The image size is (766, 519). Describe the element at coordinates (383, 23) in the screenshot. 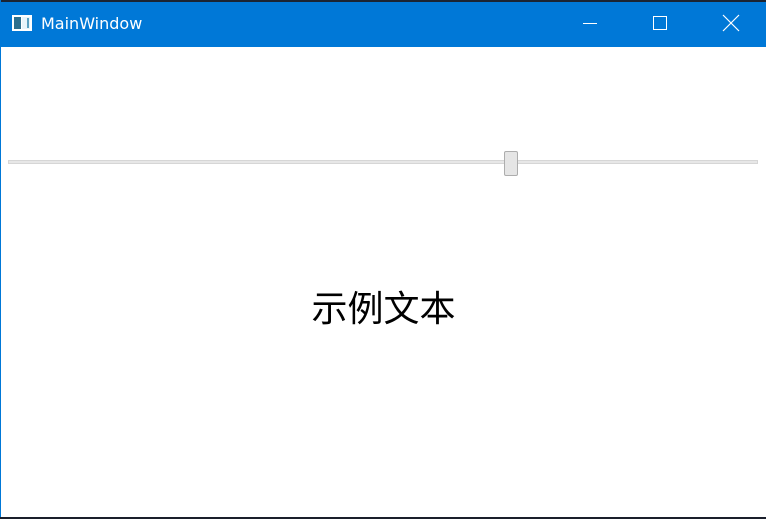

I see `title-bar: MainWindow` at that location.